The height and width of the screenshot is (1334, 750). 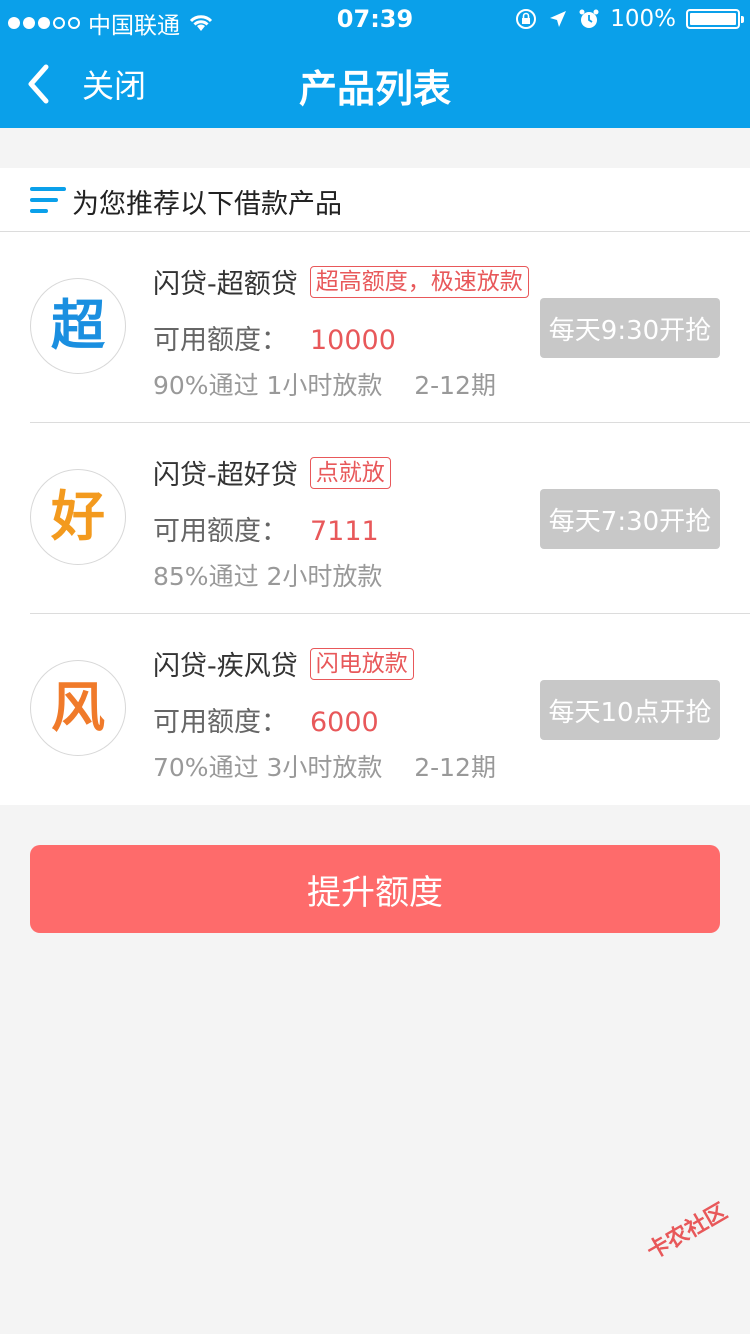 What do you see at coordinates (225, 475) in the screenshot?
I see `product-name: 闪贷-超好贷` at bounding box center [225, 475].